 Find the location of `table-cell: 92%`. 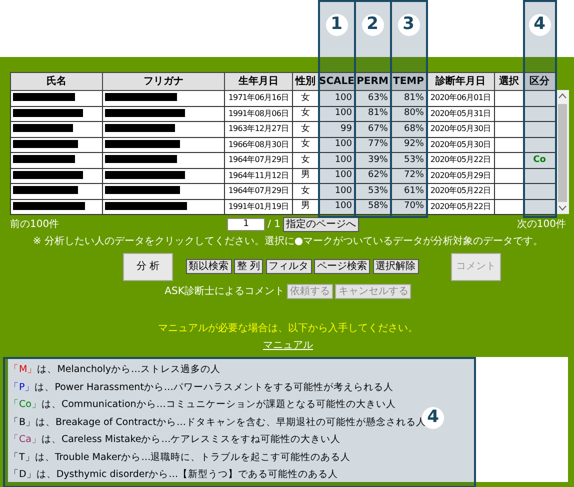

table-cell: 92% is located at coordinates (408, 144).